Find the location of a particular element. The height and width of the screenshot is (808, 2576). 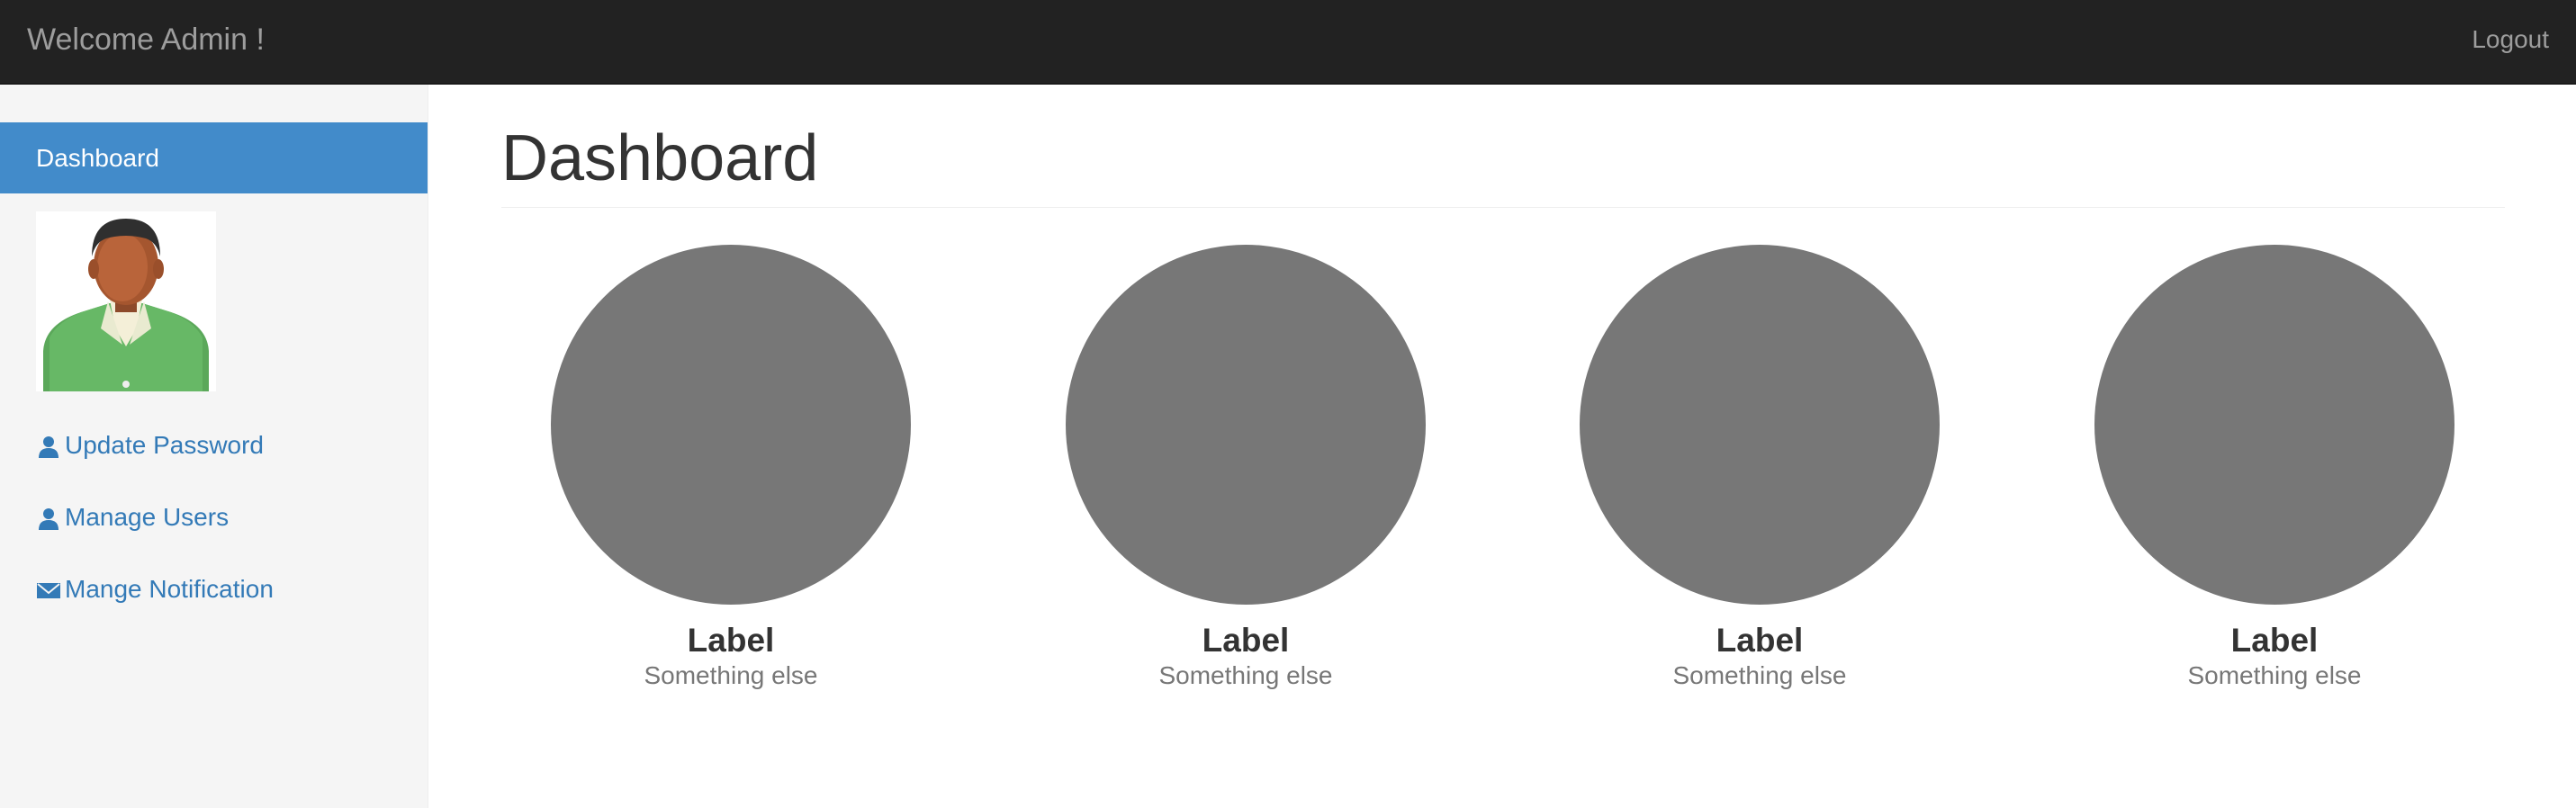

navbar-brand: Welcome Admin ! is located at coordinates (146, 42).